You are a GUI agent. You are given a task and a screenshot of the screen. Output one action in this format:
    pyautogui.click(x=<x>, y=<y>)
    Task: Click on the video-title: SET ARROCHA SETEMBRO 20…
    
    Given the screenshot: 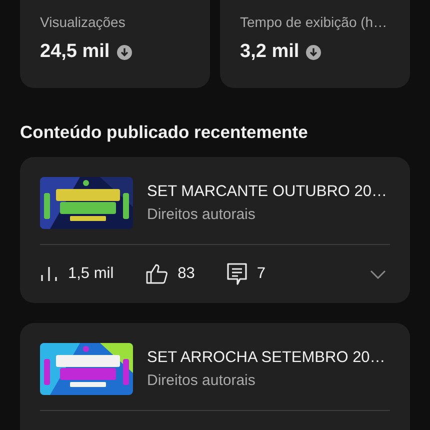 What is the action you would take?
    pyautogui.click(x=266, y=358)
    